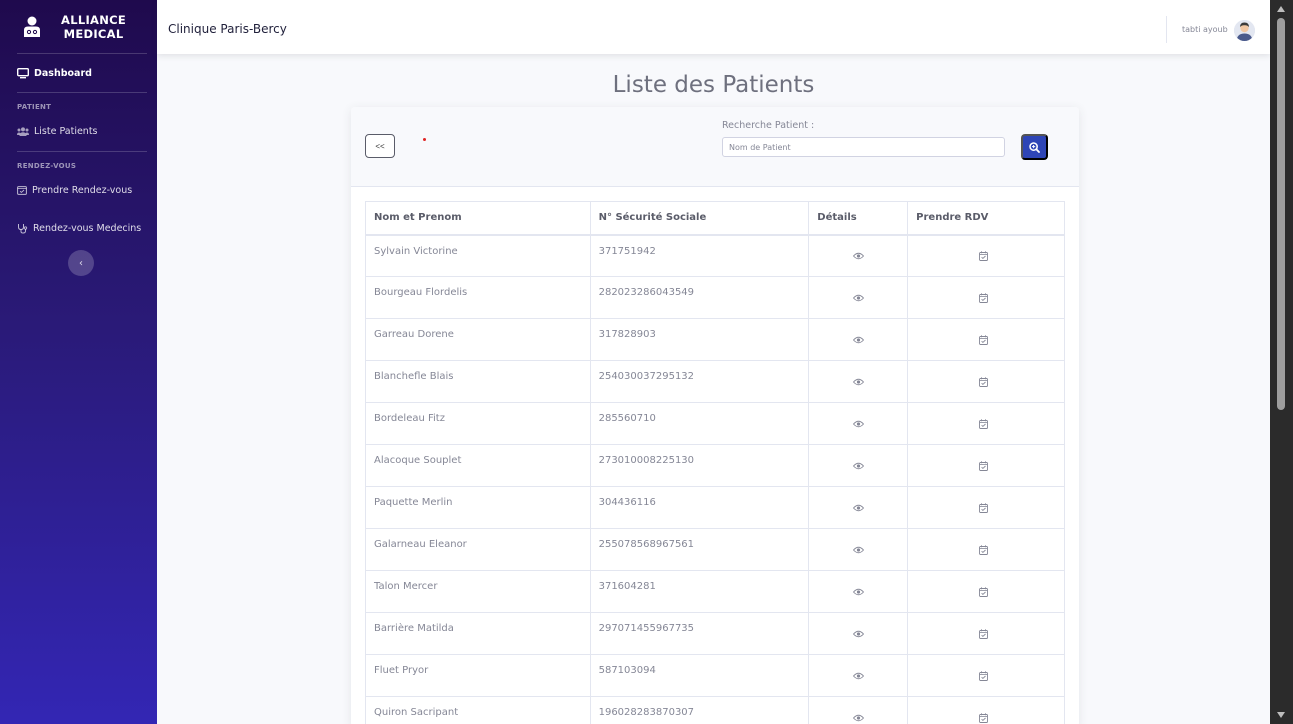 The width and height of the screenshot is (1293, 724). Describe the element at coordinates (715, 297) in the screenshot. I see `table-row: Bourgeau Flordelis 282023286043549` at that location.